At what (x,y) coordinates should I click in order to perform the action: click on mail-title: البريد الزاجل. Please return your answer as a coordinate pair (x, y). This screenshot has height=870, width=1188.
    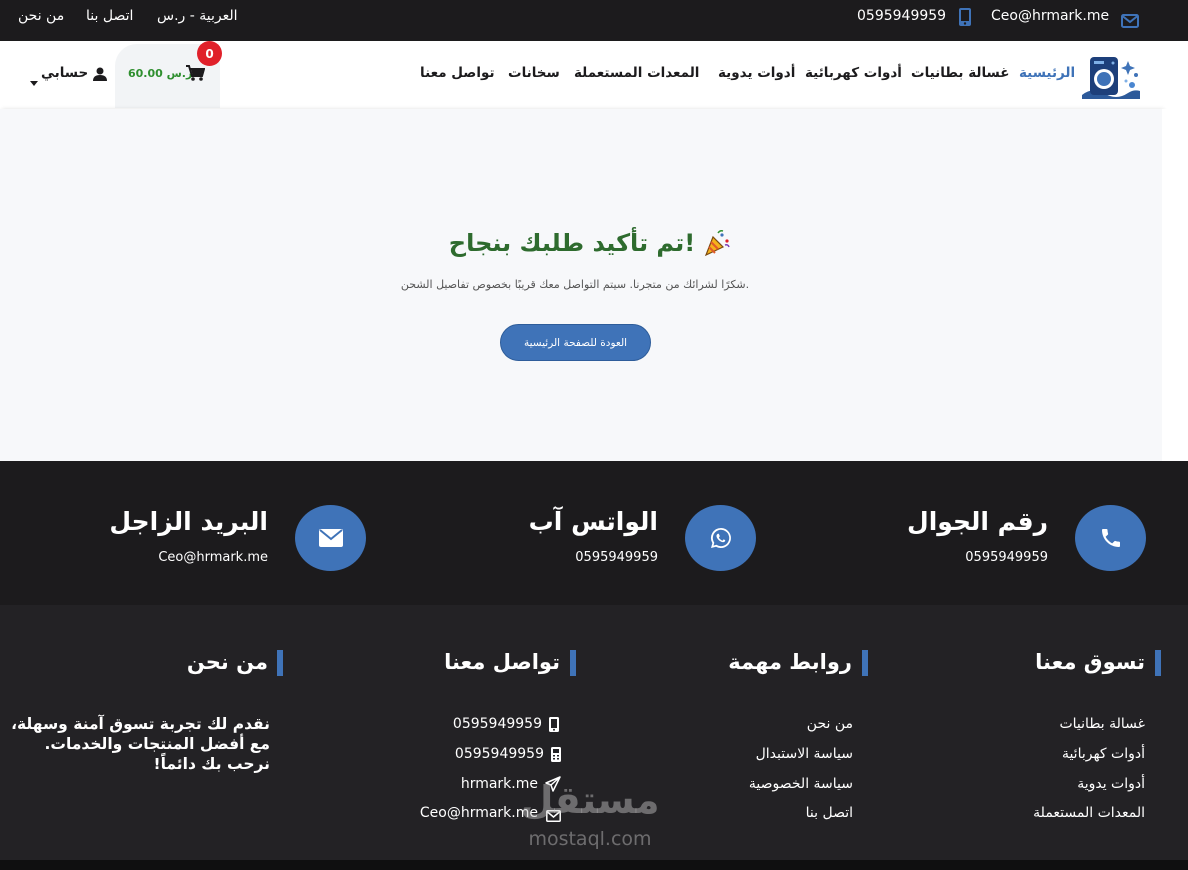
    Looking at the image, I should click on (188, 521).